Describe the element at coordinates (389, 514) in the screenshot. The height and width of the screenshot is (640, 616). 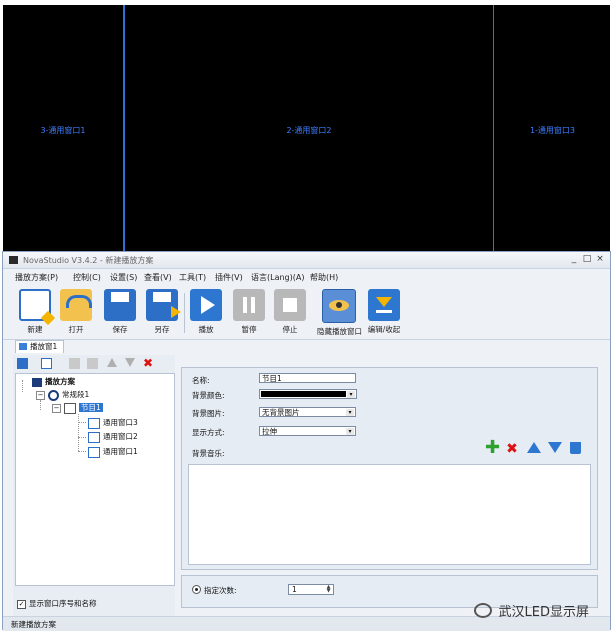
I see `music-list` at that location.